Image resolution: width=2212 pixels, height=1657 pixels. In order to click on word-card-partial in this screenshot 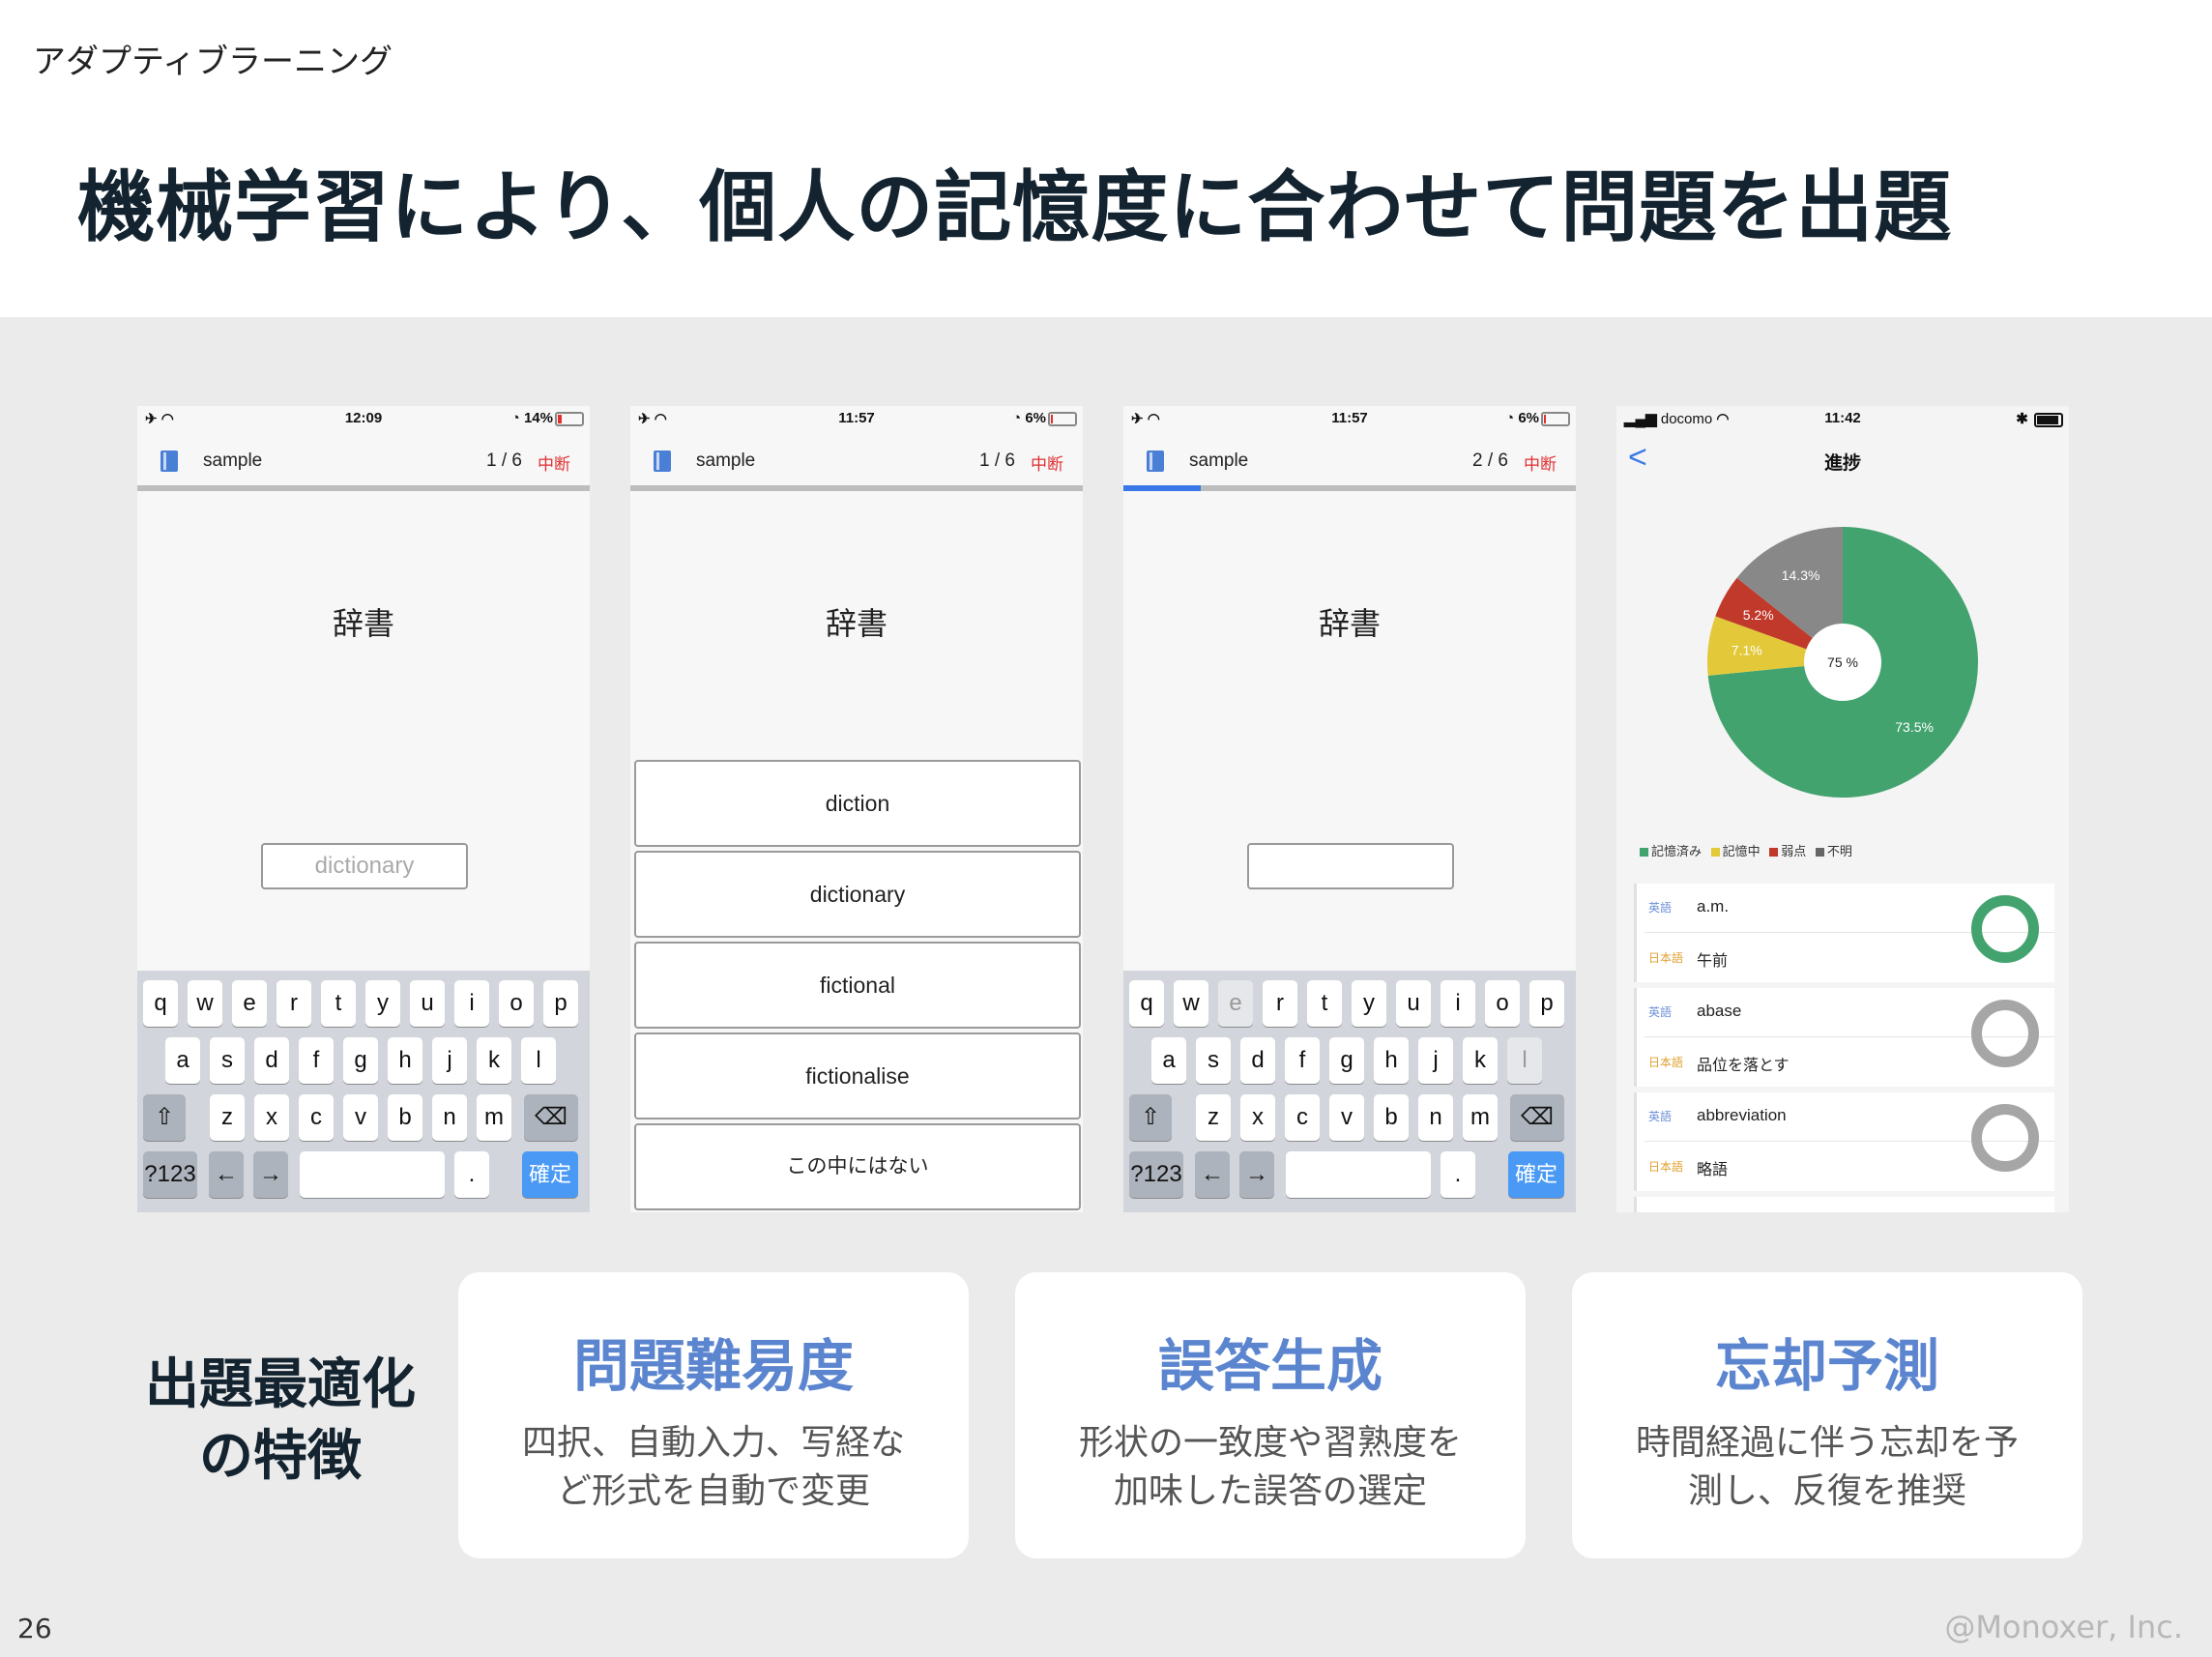, I will do `click(1844, 1204)`.